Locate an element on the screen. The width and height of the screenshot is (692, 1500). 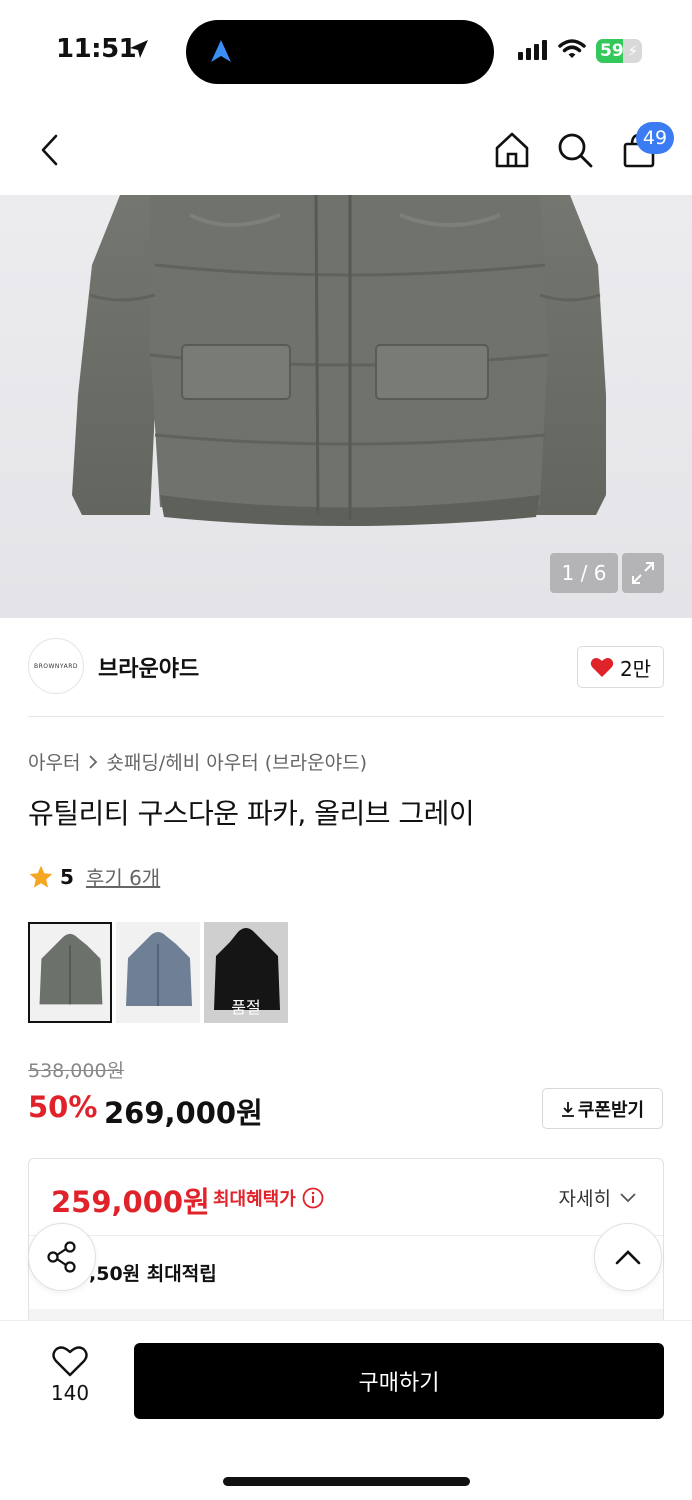
soldout-label: 품절 is located at coordinates (246, 1007).